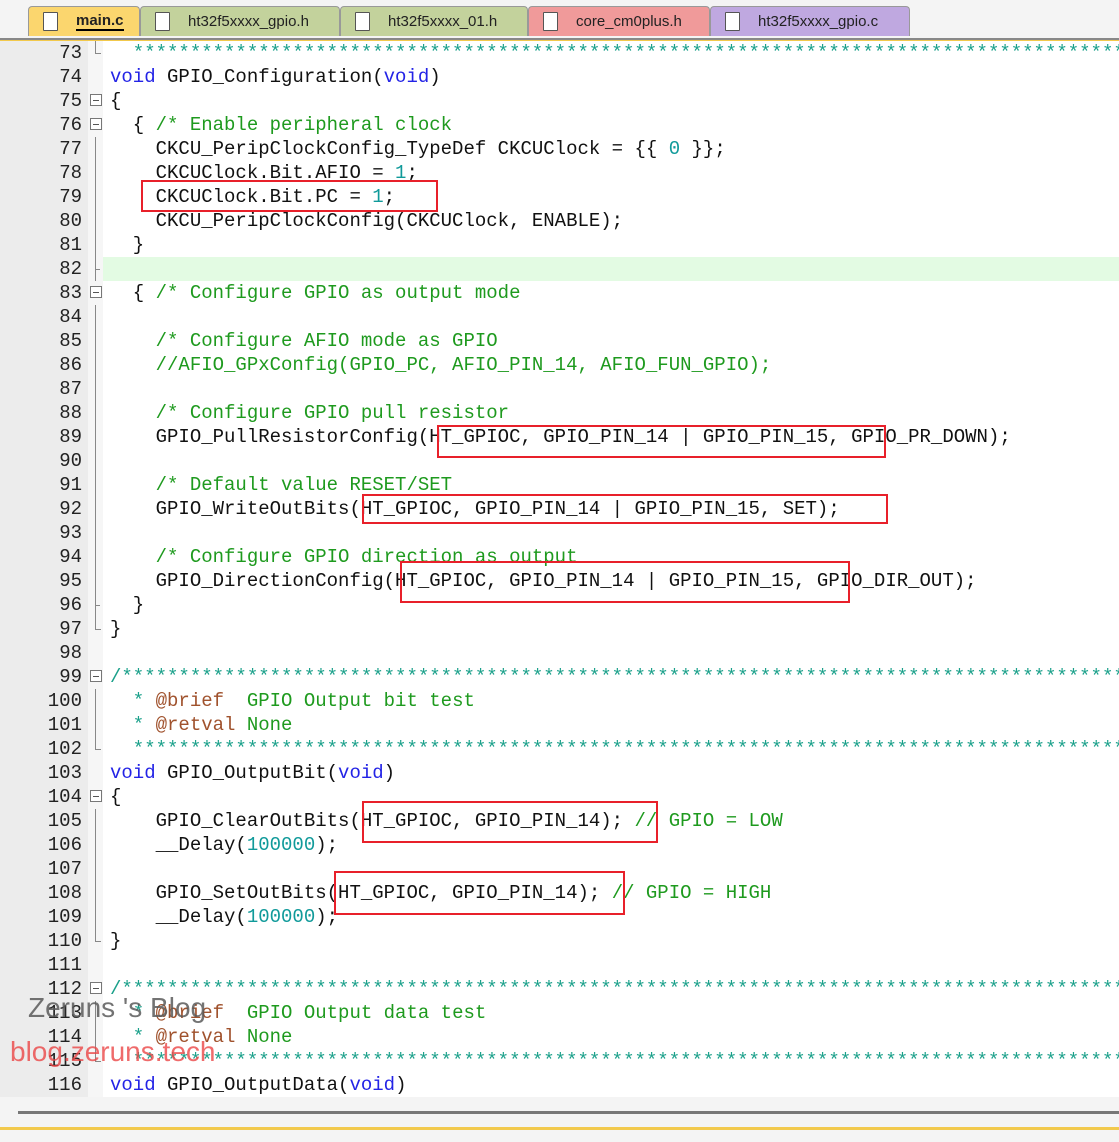 The height and width of the screenshot is (1142, 1119). What do you see at coordinates (559, 293) in the screenshot?
I see `code-line: 83 { /* Configure GPIO as output mode` at bounding box center [559, 293].